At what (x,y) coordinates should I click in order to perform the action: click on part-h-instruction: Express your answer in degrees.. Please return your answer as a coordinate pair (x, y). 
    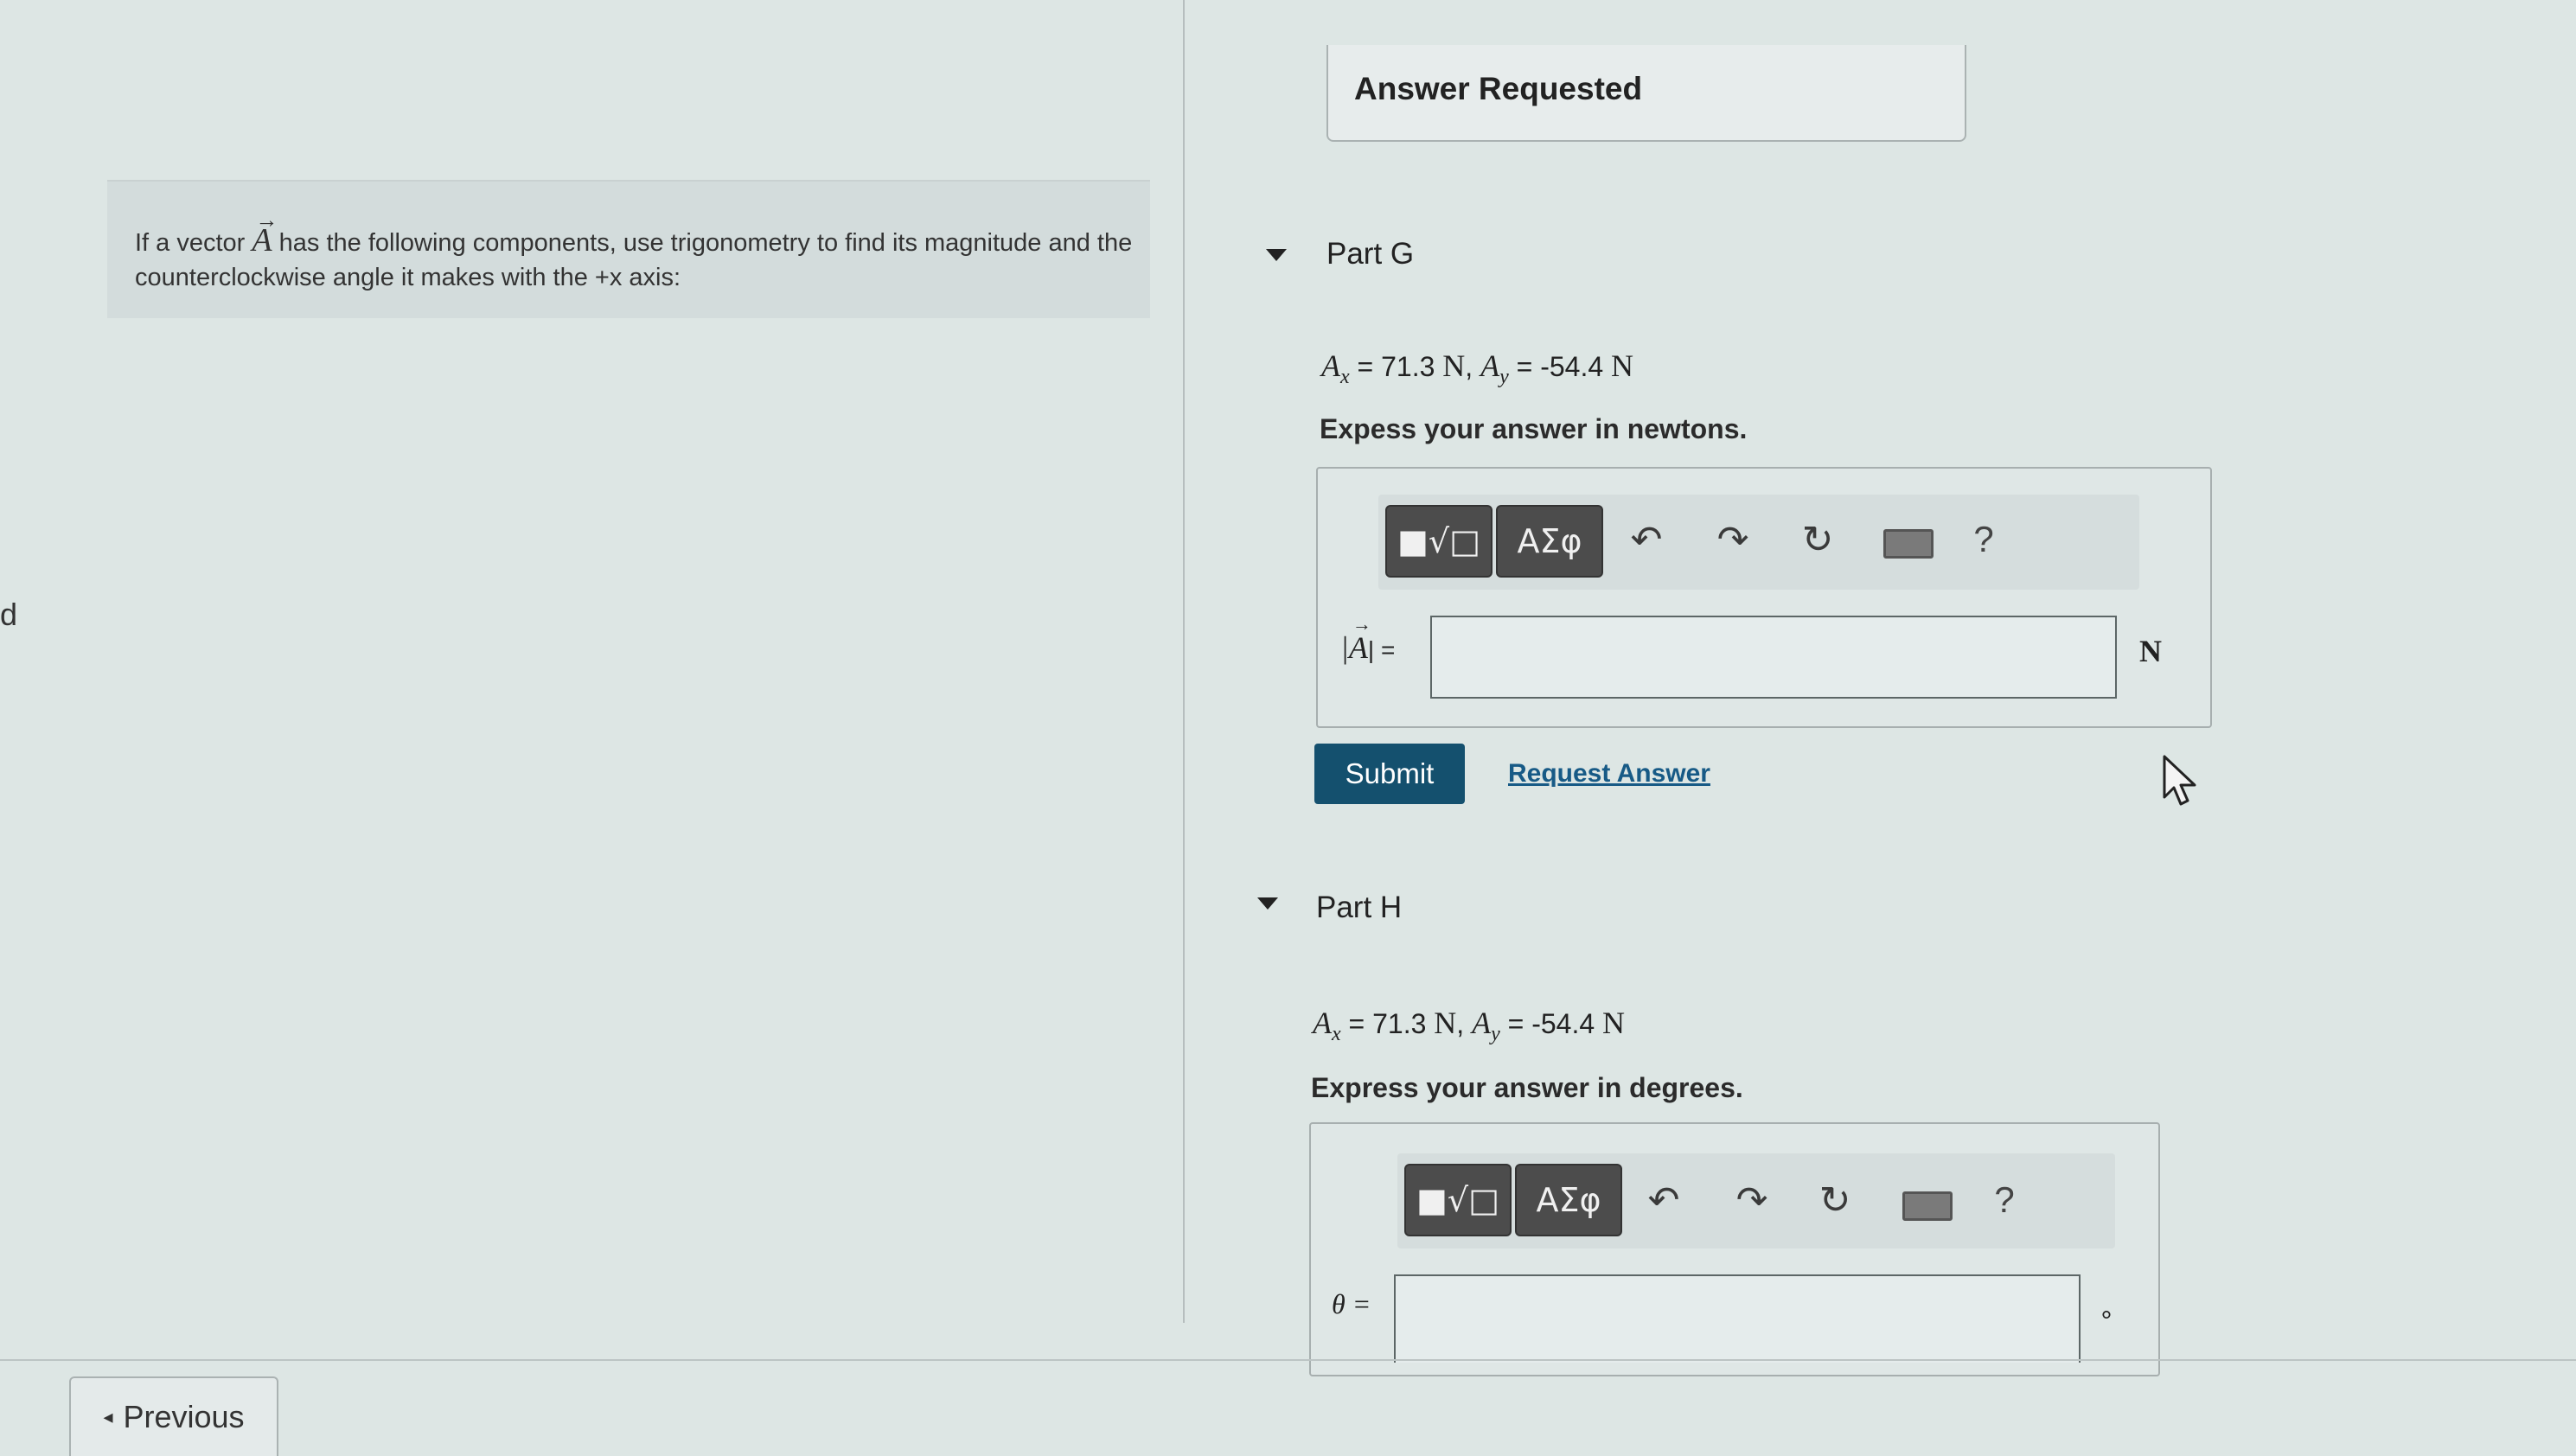
    Looking at the image, I should click on (1527, 1087).